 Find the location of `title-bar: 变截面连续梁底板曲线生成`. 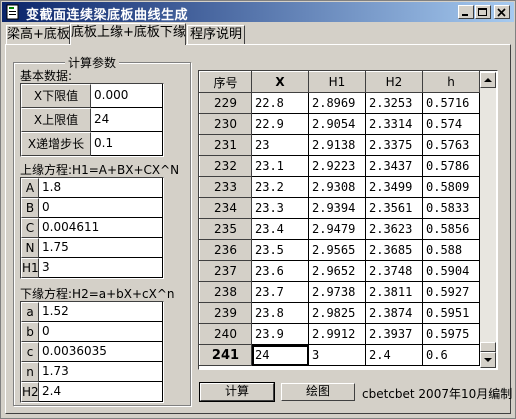

title-bar: 变截面连续梁底板曲线生成 is located at coordinates (258, 12).